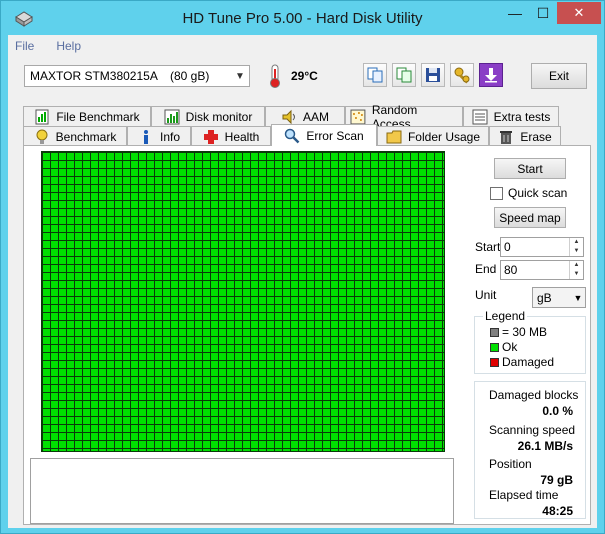  What do you see at coordinates (532, 430) in the screenshot?
I see `scanning-speed-label: Scanning speed` at bounding box center [532, 430].